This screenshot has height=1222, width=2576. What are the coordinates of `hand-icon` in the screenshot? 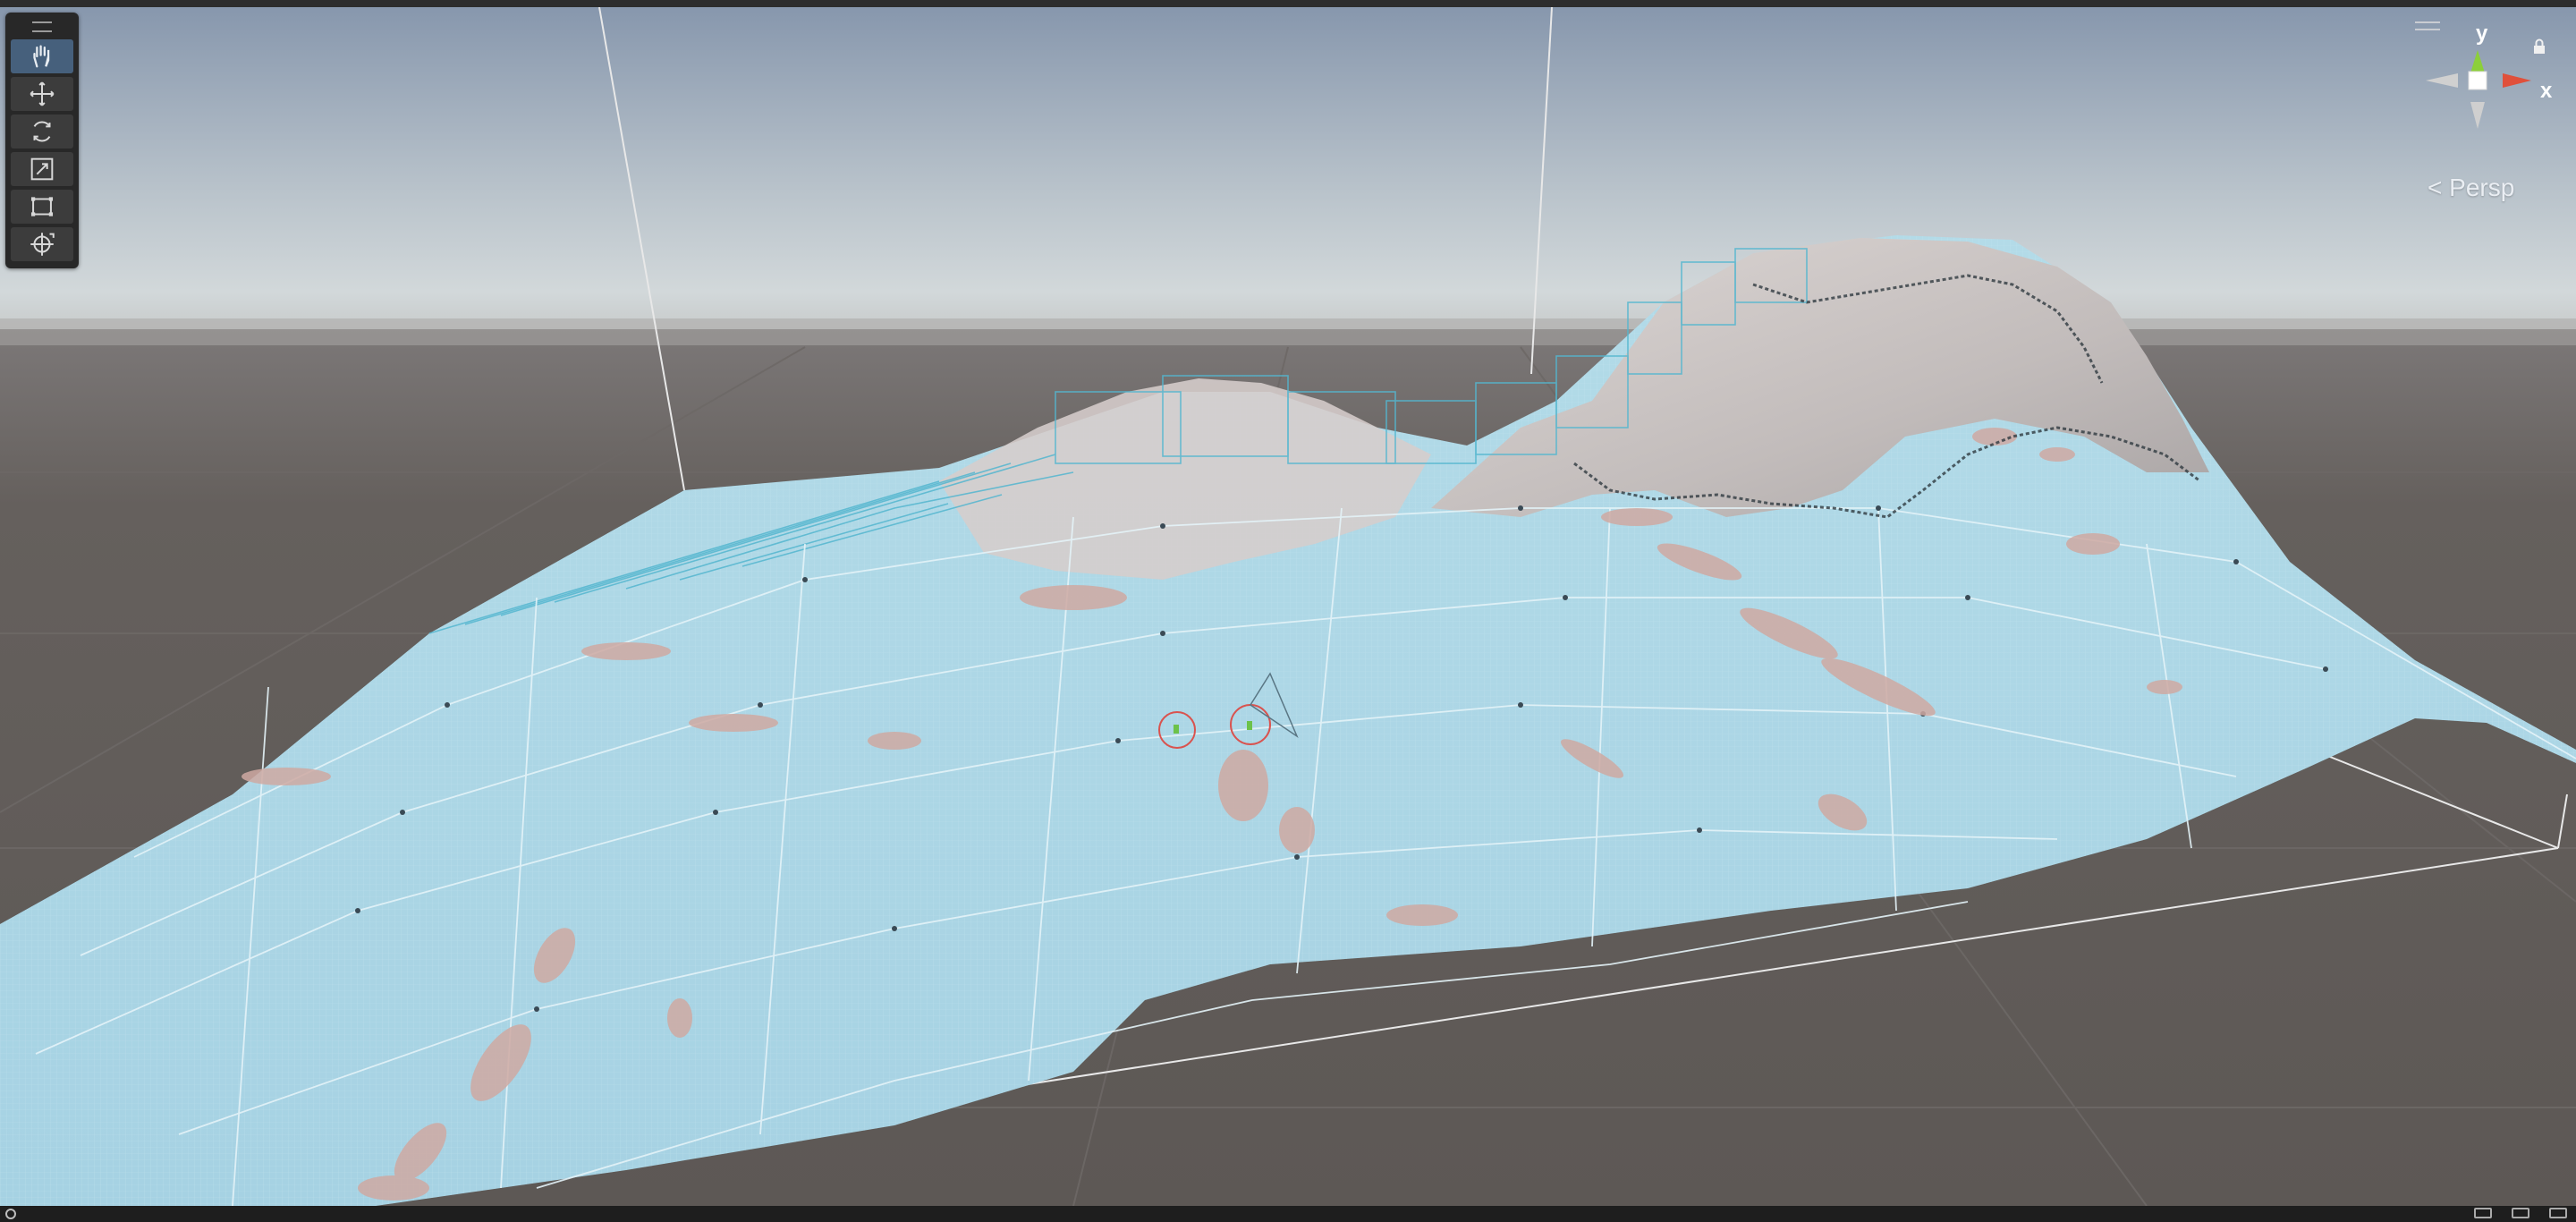 It's located at (41, 56).